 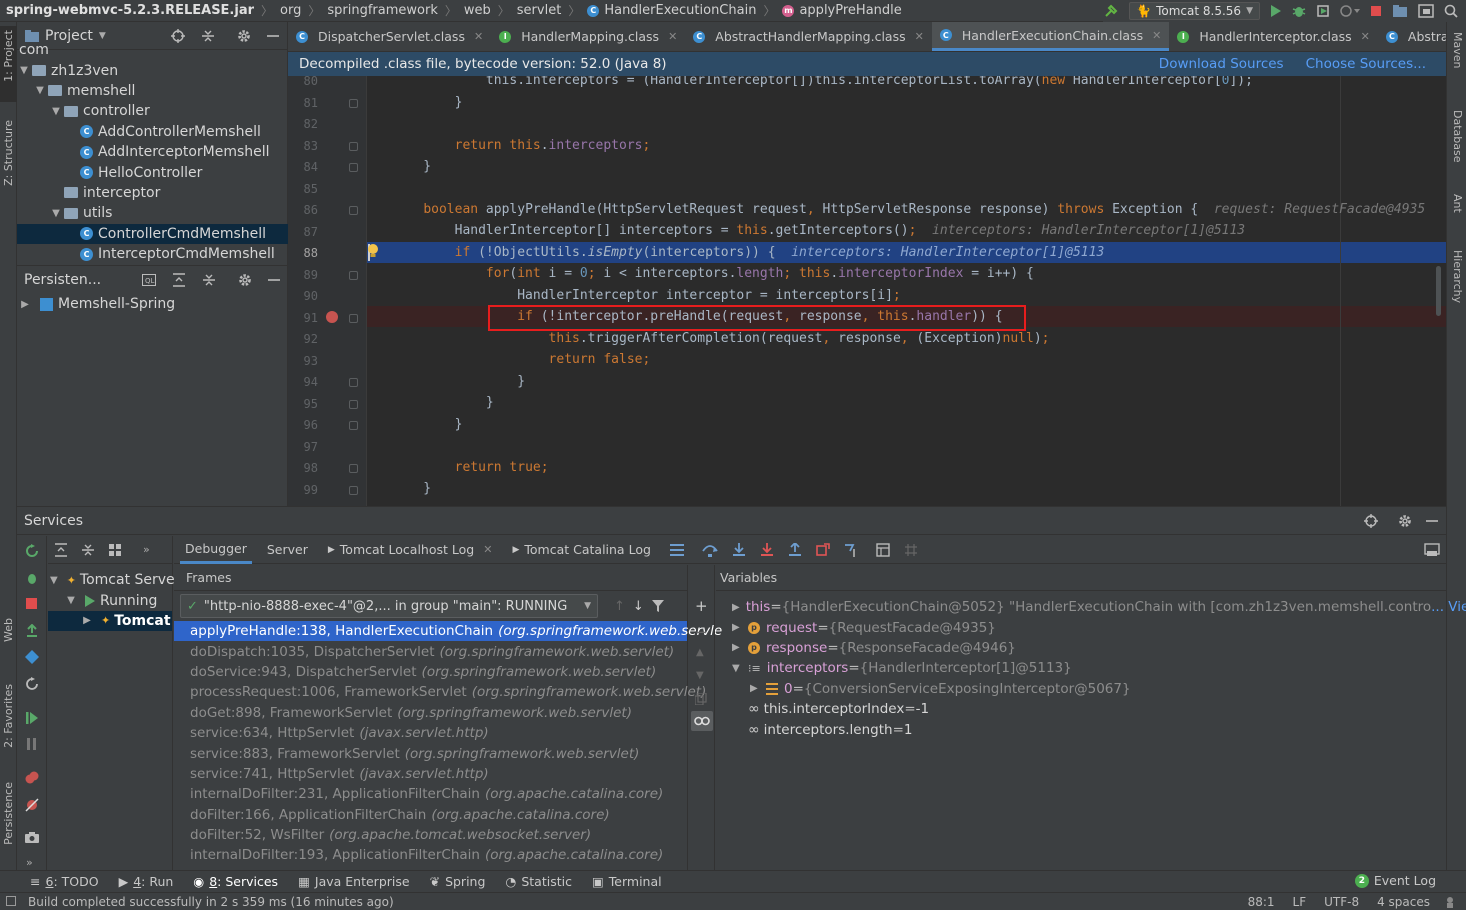 What do you see at coordinates (1350, 11) in the screenshot?
I see `profile-icon` at bounding box center [1350, 11].